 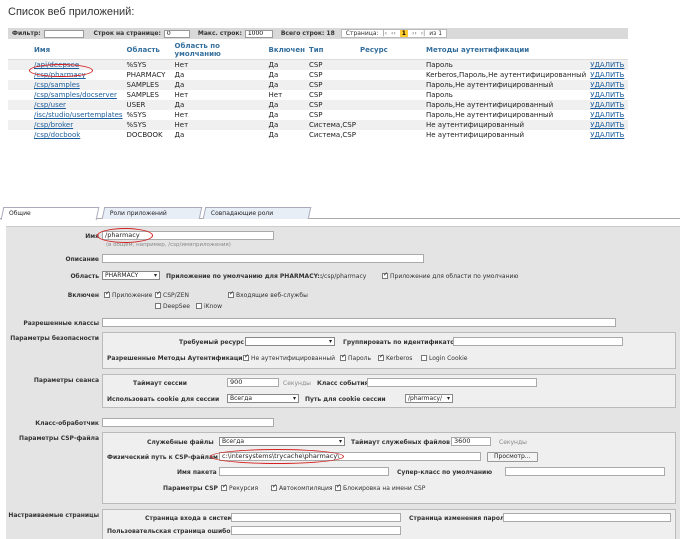 What do you see at coordinates (359, 322) in the screenshot?
I see `allowed-classes-input` at bounding box center [359, 322].